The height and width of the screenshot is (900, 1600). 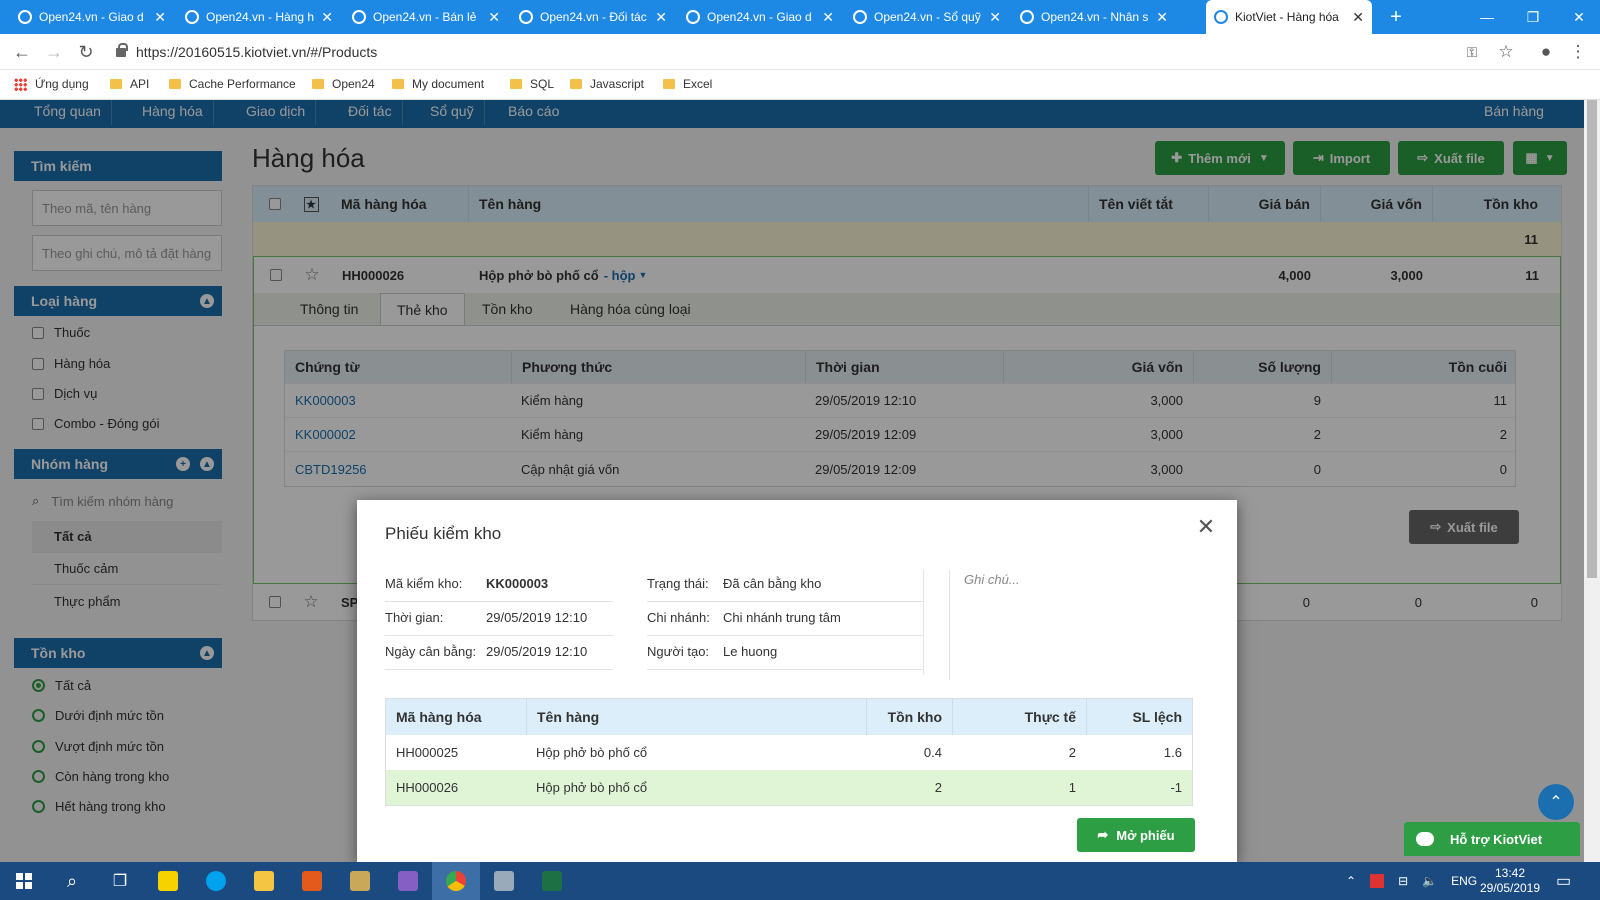 What do you see at coordinates (257, 52) in the screenshot?
I see `url-text: https://20160515.kiotviet.vn/#/Products` at bounding box center [257, 52].